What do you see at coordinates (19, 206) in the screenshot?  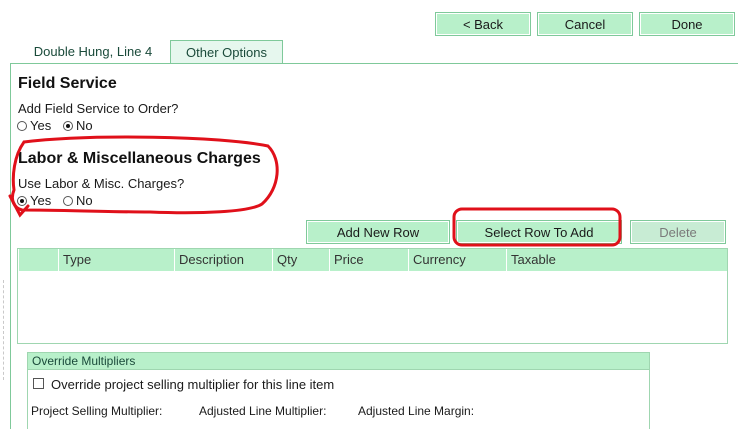 I see `red-annotation-tick` at bounding box center [19, 206].